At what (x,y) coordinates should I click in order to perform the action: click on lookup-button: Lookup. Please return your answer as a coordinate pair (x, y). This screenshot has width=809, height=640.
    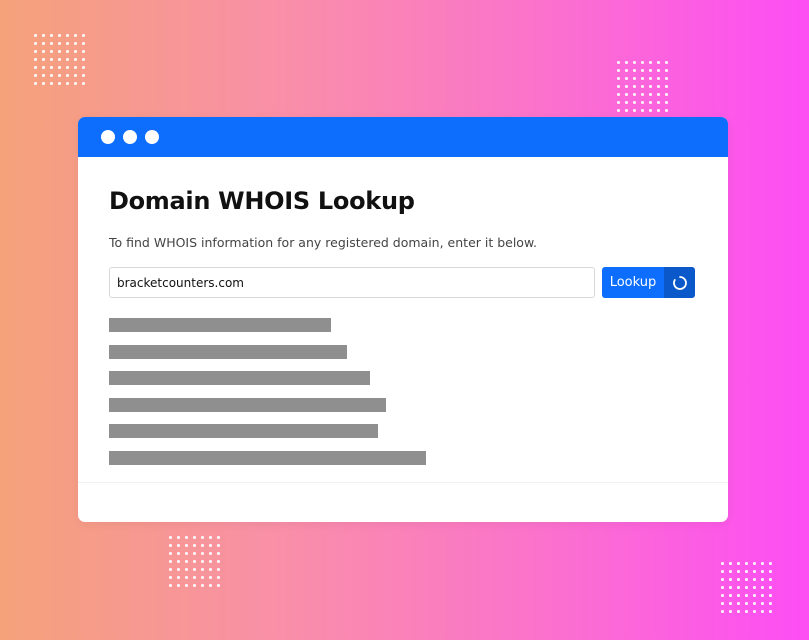
    Looking at the image, I should click on (633, 282).